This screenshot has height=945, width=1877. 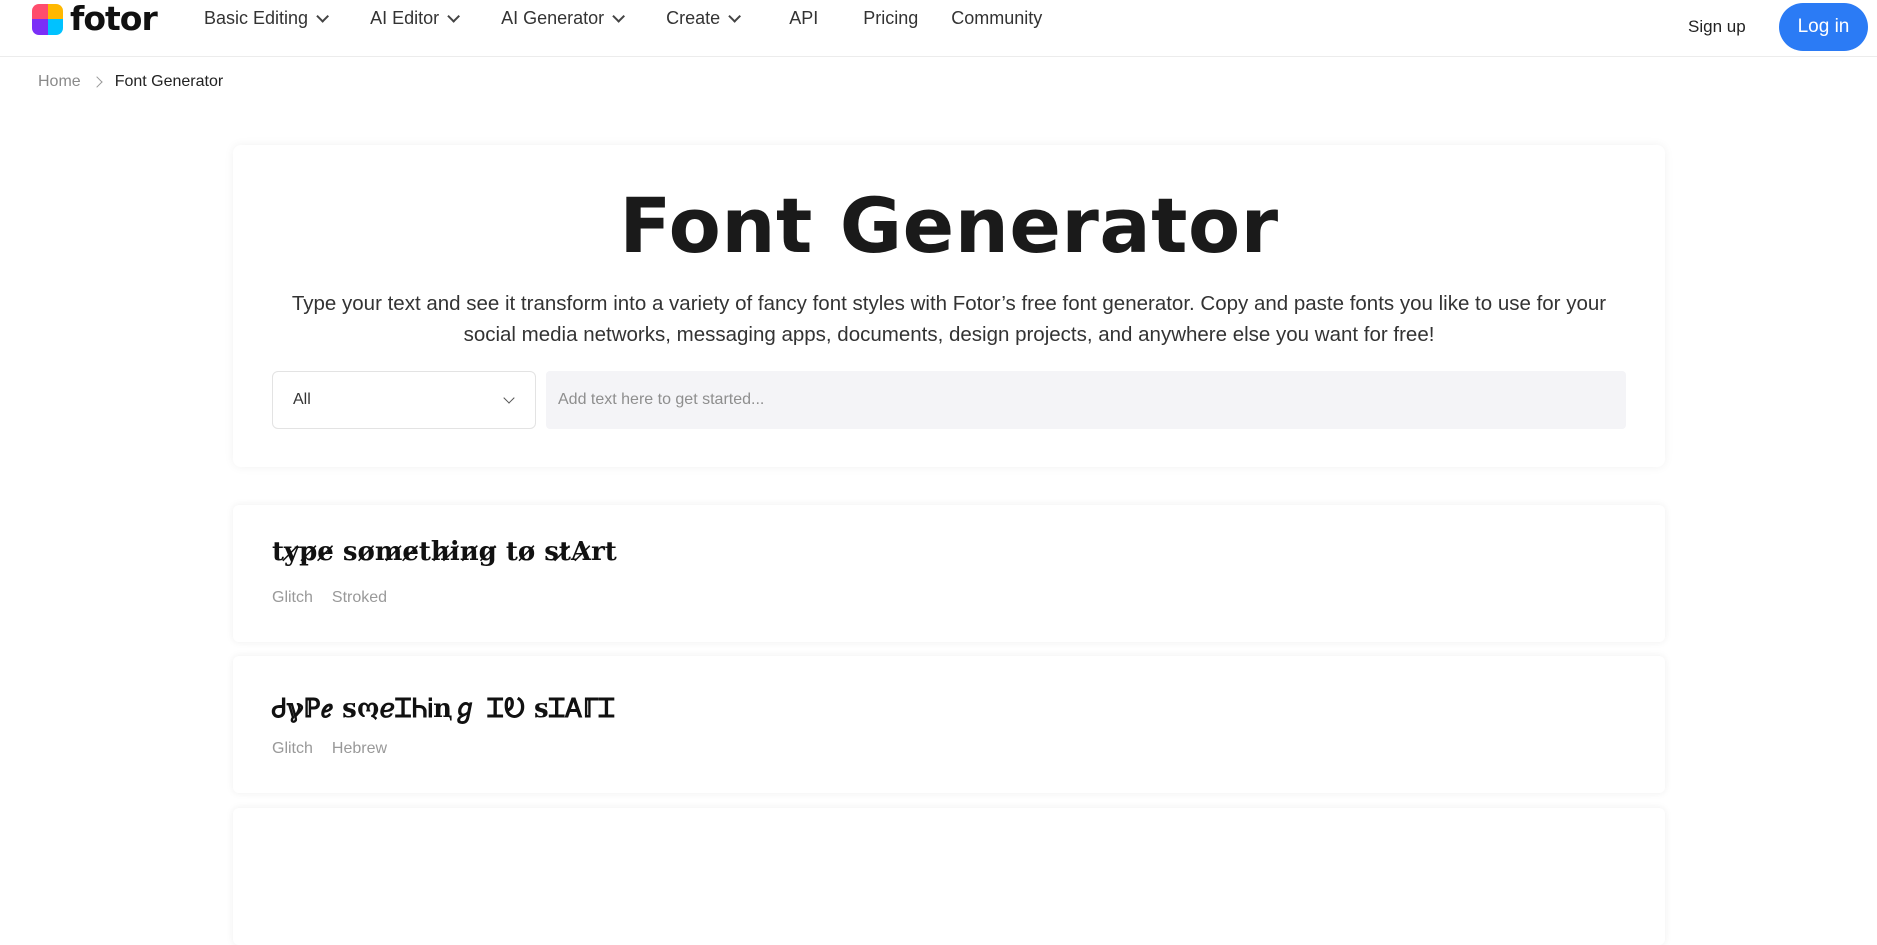 I want to click on font-tags: Glitch Hebrew, so click(x=339, y=749).